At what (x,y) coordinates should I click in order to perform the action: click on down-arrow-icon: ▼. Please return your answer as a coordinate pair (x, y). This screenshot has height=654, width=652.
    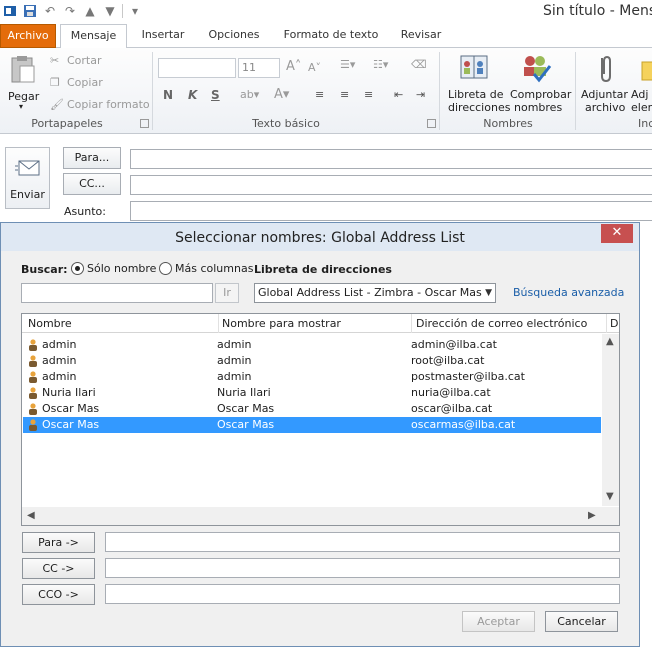
    Looking at the image, I should click on (110, 11).